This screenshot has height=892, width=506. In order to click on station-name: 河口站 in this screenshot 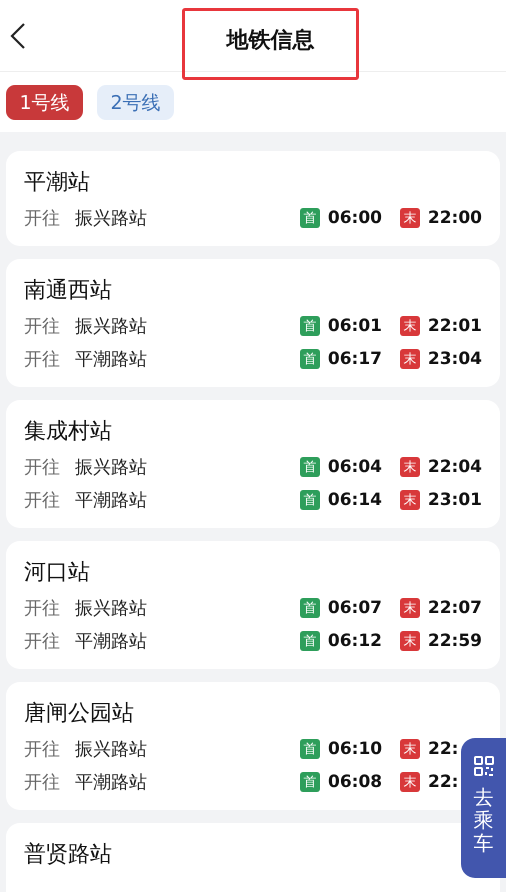, I will do `click(57, 573)`.